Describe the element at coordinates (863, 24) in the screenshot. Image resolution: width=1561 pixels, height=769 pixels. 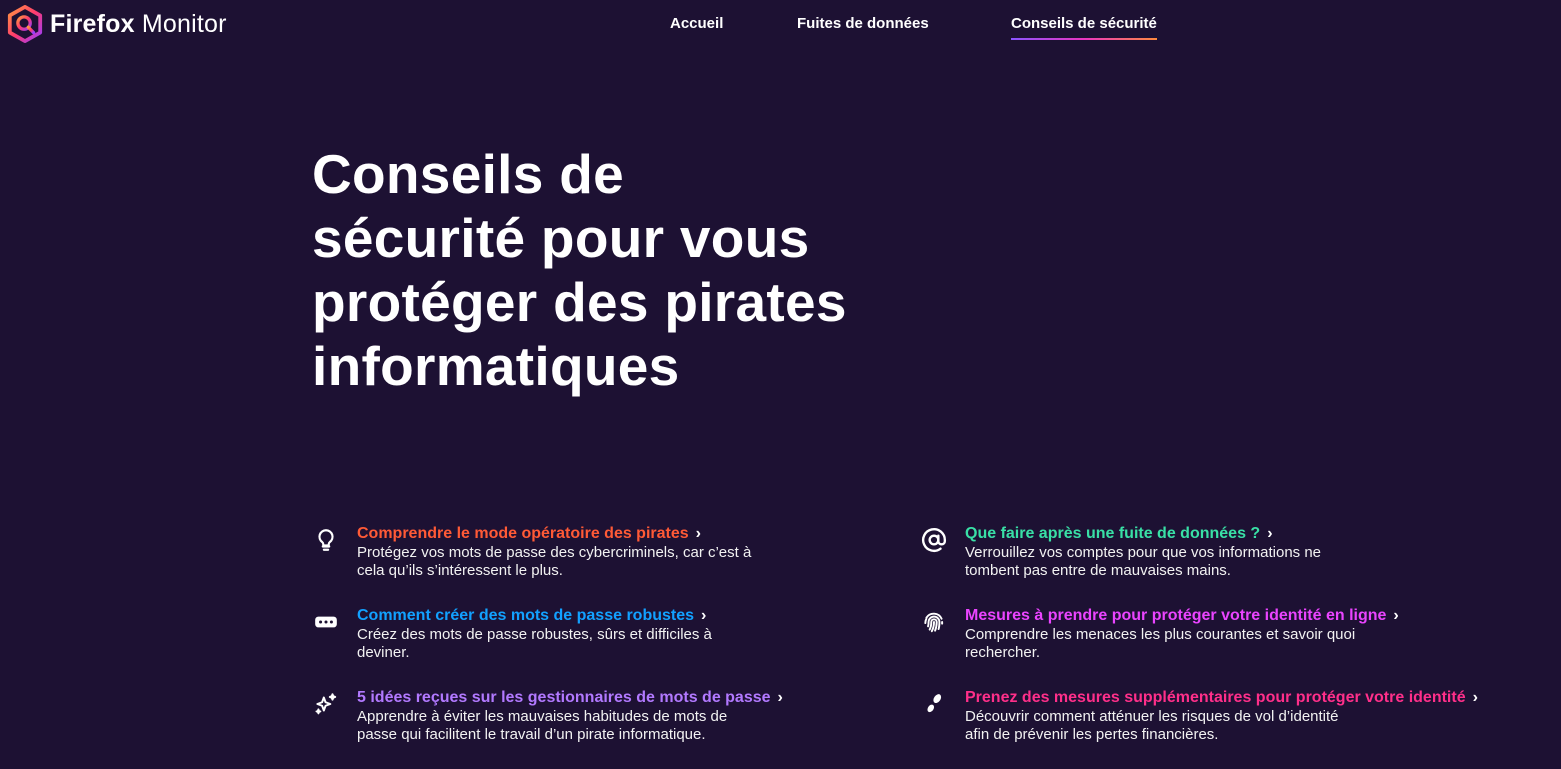
I see `nav-fuites-de-donnees: Fuites de données` at that location.